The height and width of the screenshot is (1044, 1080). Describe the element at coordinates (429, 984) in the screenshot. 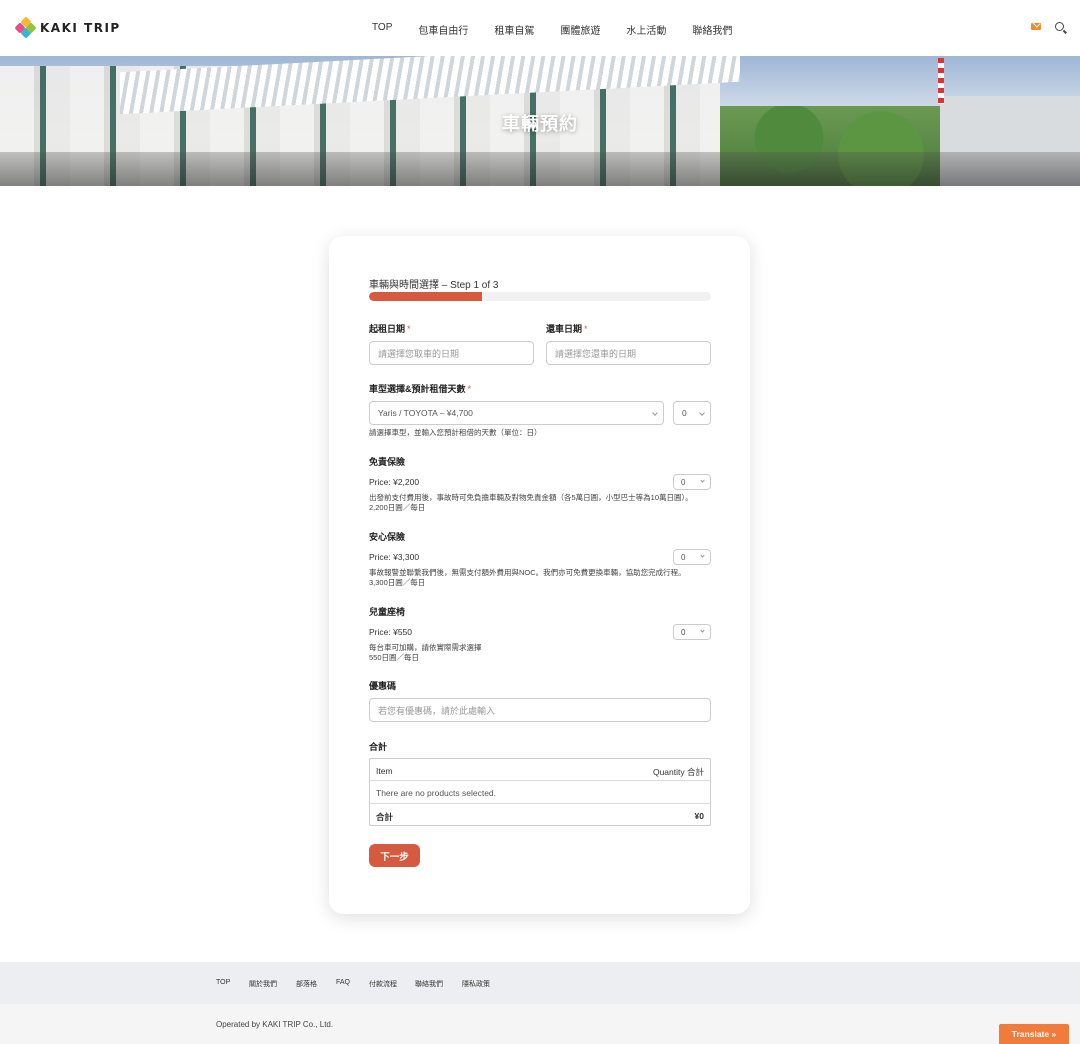

I see `footer-link-contact: 聯絡我們` at that location.